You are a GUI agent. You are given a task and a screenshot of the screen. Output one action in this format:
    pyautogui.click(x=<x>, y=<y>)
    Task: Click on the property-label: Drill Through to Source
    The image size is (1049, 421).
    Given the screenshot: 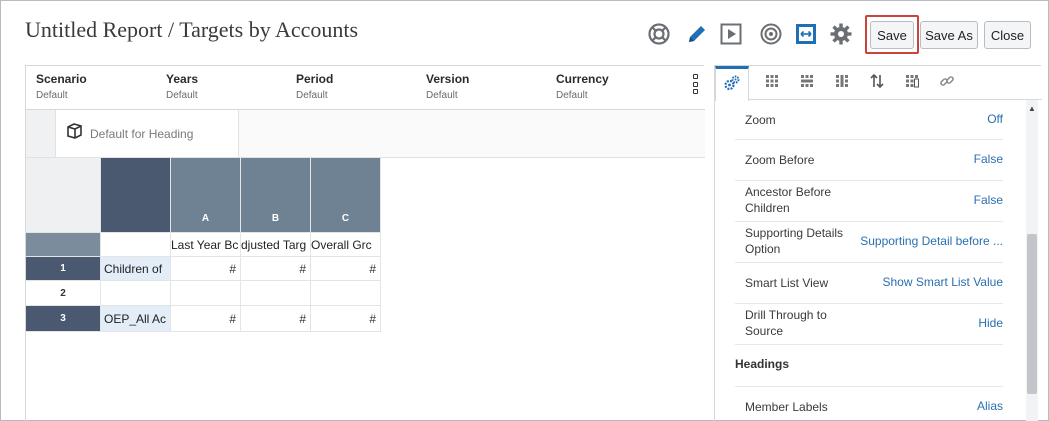 What is the action you would take?
    pyautogui.click(x=786, y=323)
    